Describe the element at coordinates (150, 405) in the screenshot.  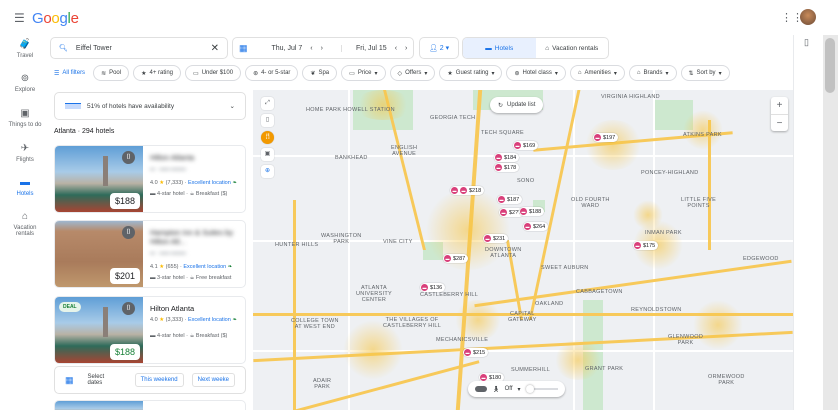
I see `hotel-card` at that location.